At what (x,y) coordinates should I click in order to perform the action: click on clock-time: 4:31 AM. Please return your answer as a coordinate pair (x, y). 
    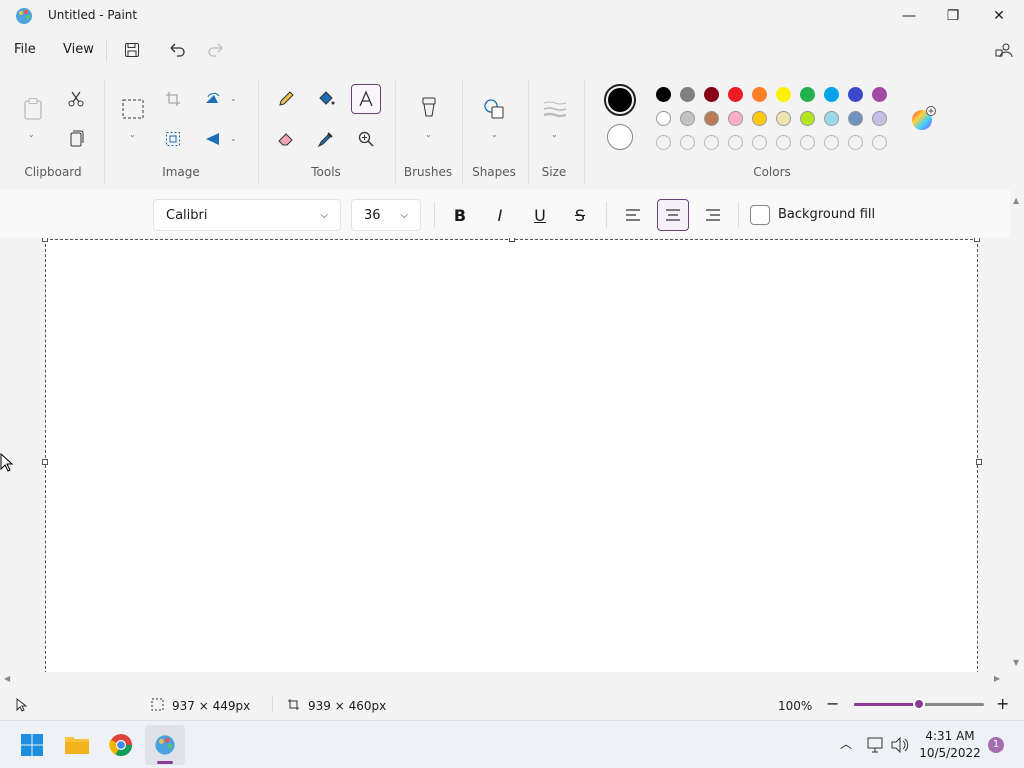
    Looking at the image, I should click on (950, 736).